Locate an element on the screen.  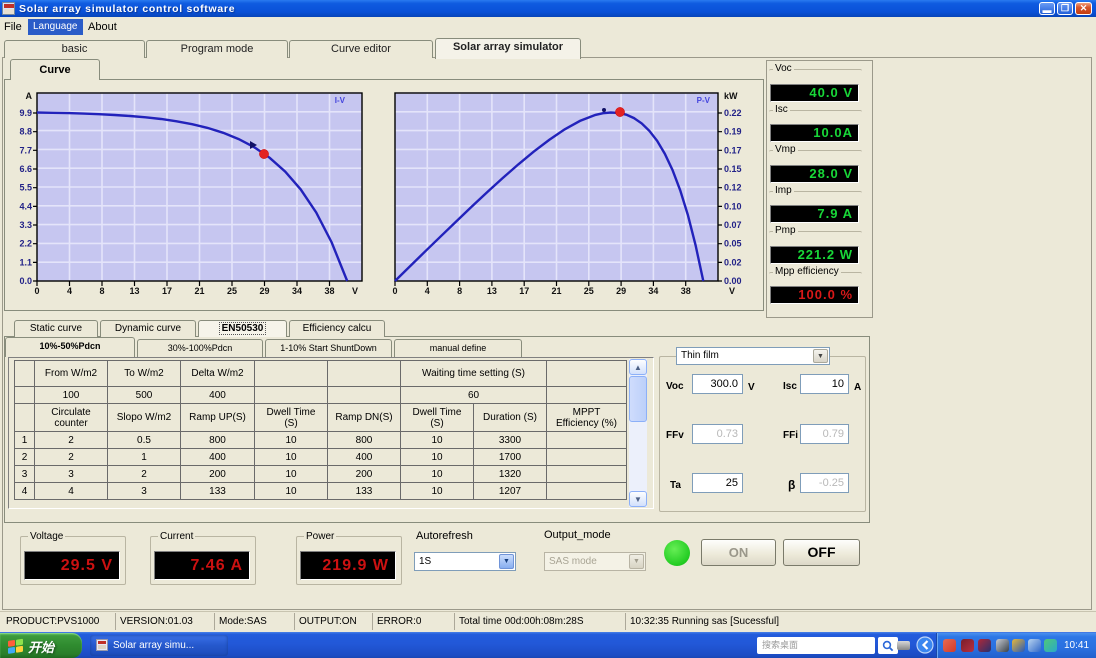
svg-text: 0.07 is located at coordinates (733, 225).